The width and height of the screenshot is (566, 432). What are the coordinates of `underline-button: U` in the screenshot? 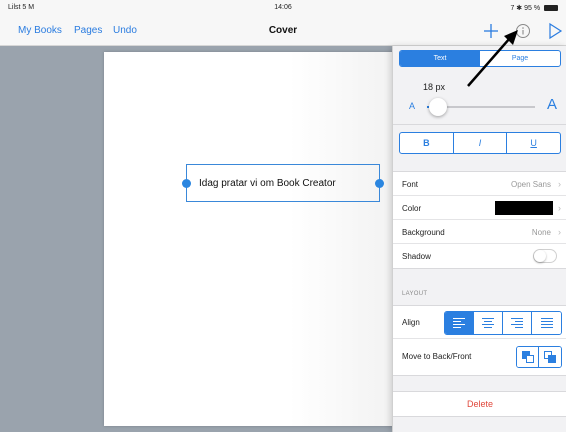 It's located at (533, 143).